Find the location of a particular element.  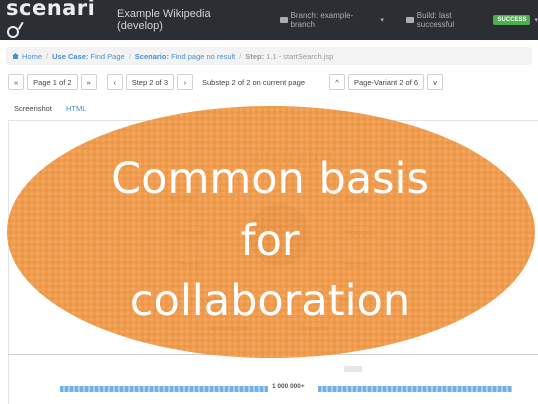

overlay-caption-line2: for is located at coordinates (270, 241).